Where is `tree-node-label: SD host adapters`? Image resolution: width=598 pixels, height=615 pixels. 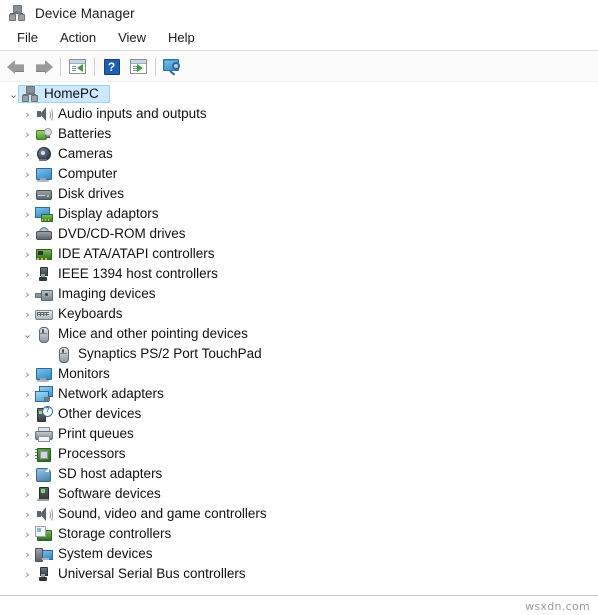
tree-node-label: SD host adapters is located at coordinates (110, 473).